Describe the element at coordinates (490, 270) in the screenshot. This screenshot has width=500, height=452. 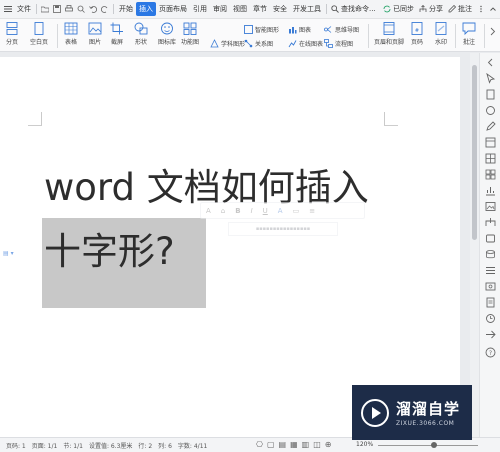
I see `list-tool-icon` at that location.